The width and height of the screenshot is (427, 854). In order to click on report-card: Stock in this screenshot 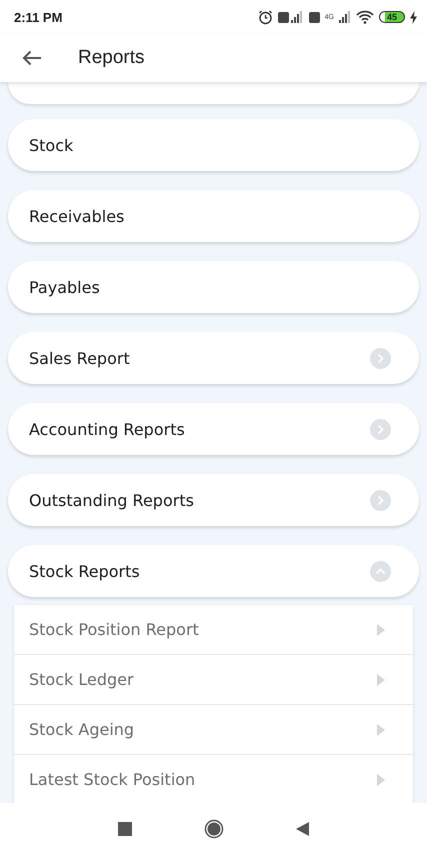, I will do `click(213, 145)`.